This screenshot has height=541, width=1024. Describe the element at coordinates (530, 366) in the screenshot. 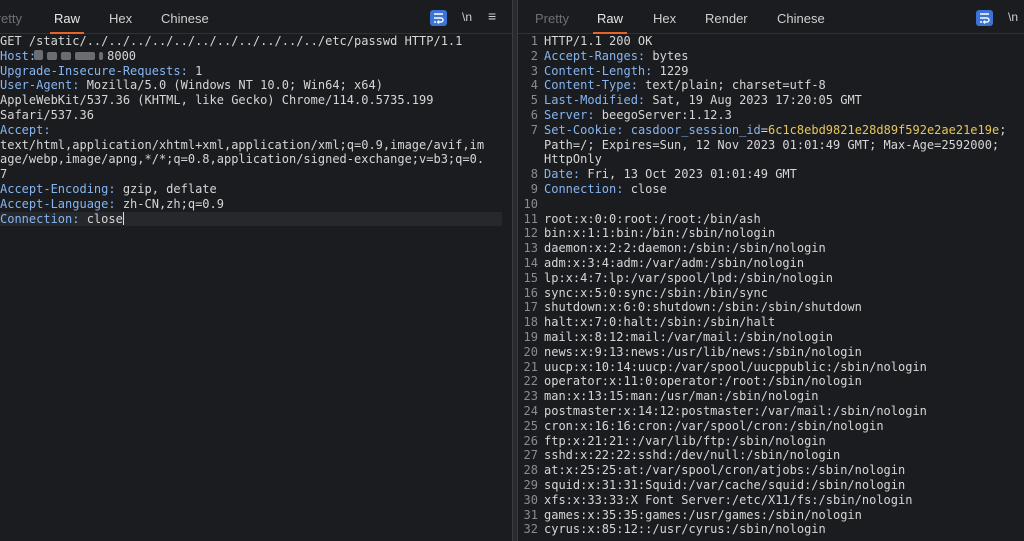

I see `line-number: 21` at that location.